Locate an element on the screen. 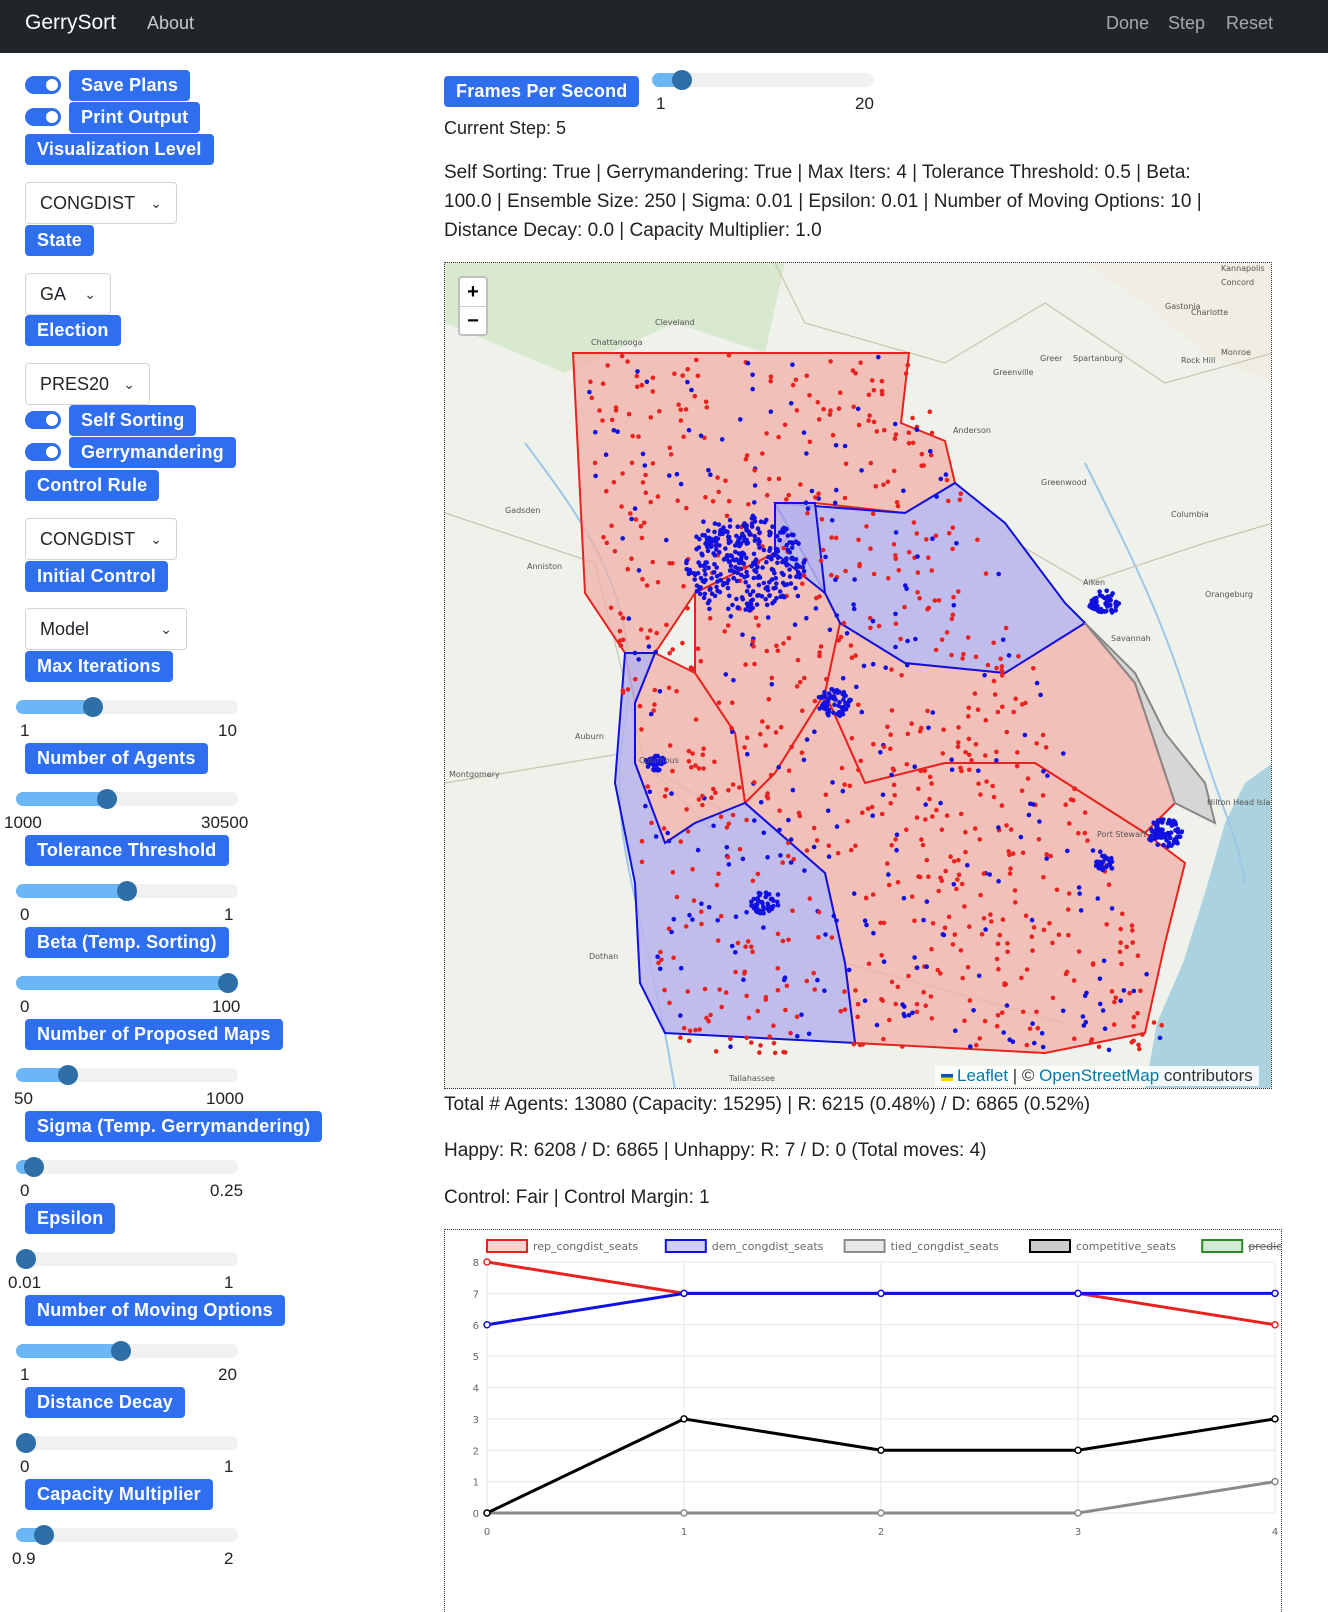 This screenshot has height=1612, width=1328. done-button: Done is located at coordinates (1127, 23).